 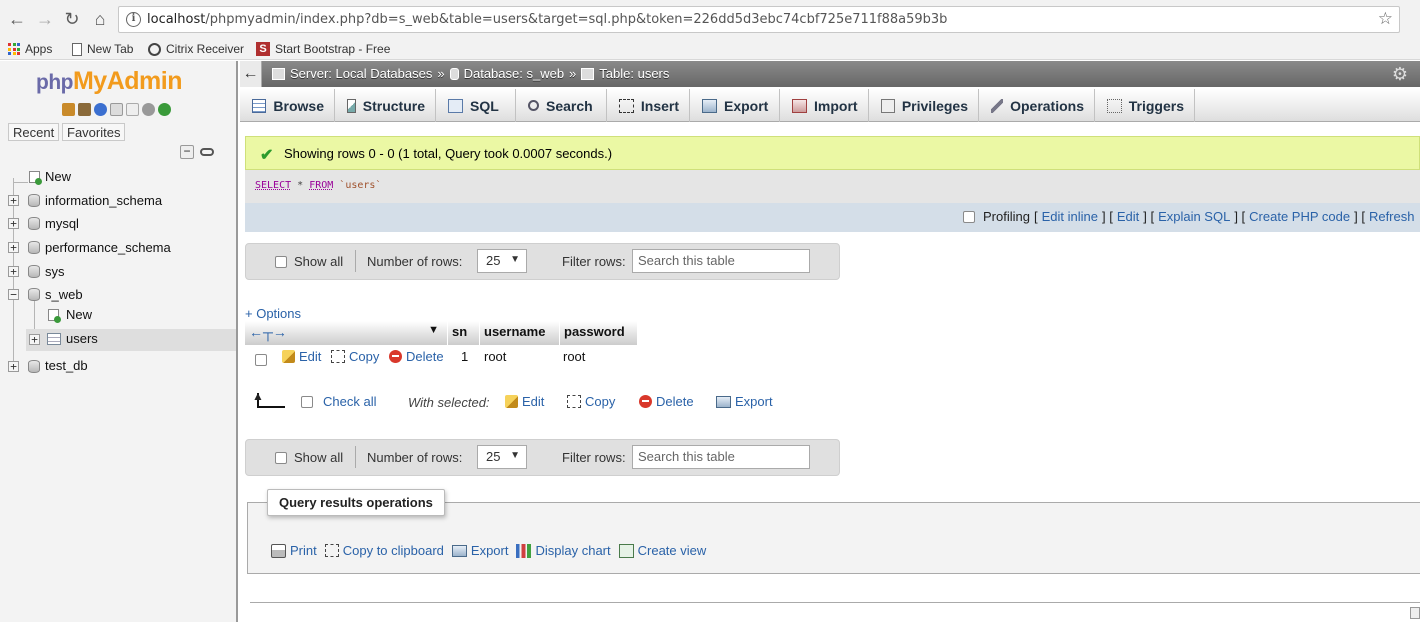 I want to click on tree-new-table: New, so click(x=79, y=314).